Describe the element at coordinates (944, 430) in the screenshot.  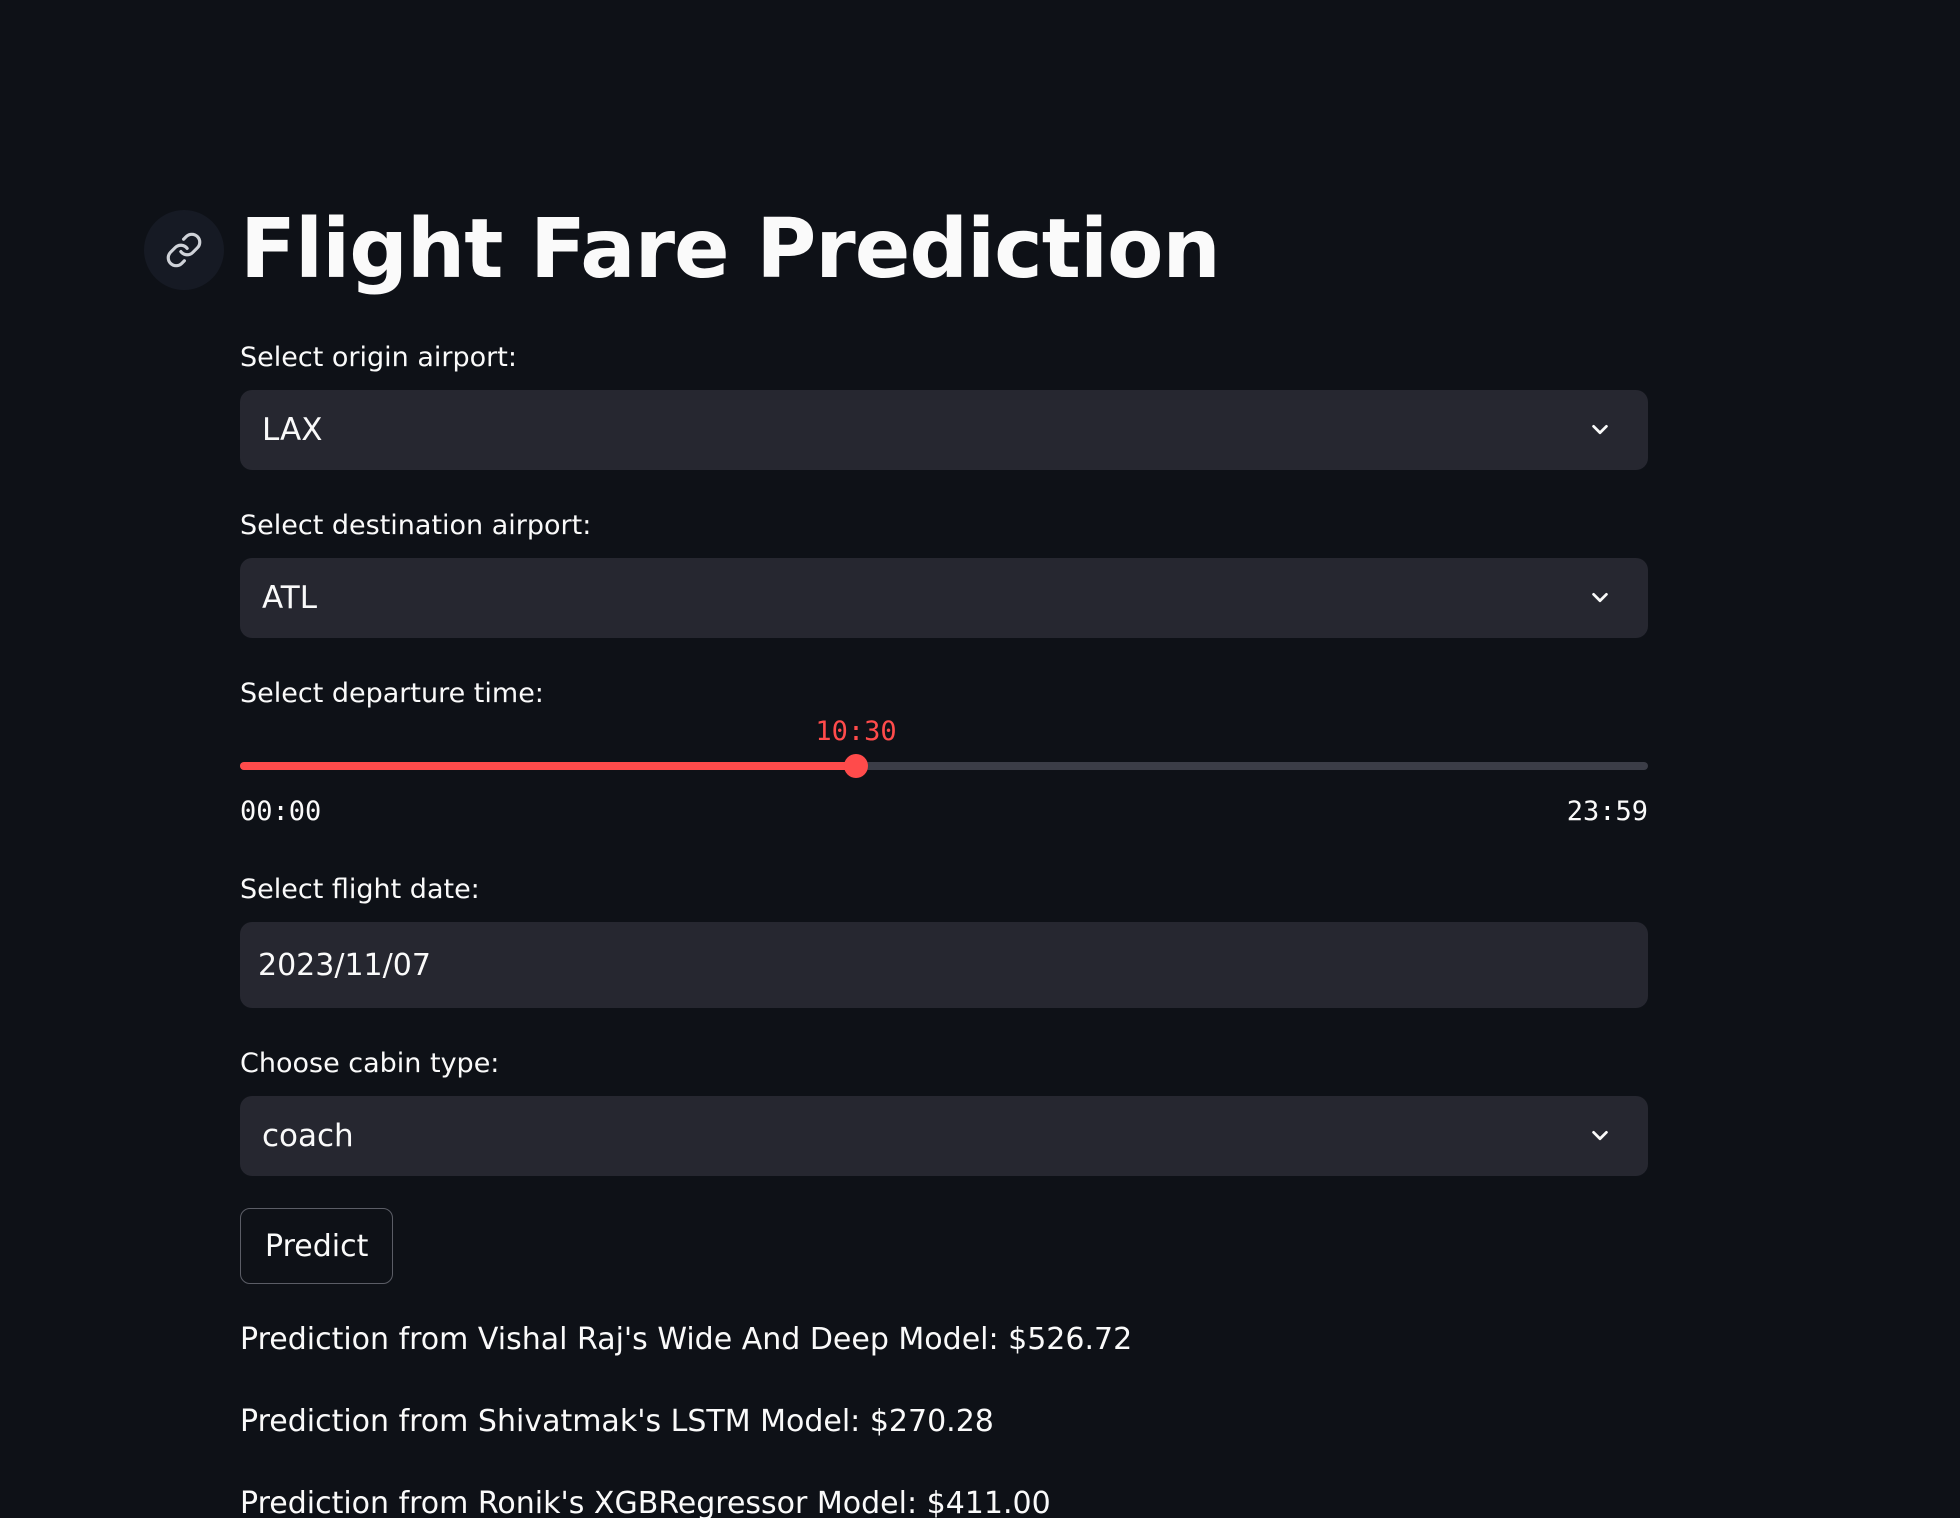
I see `origin-select: LAX` at that location.